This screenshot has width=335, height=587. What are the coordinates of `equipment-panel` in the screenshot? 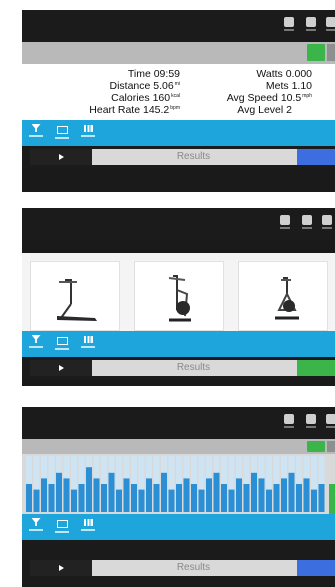 It's located at (178, 292).